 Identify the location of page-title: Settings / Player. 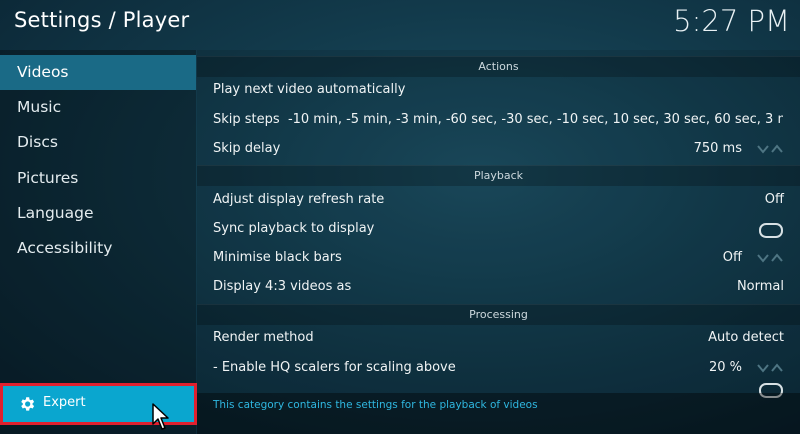
(102, 20).